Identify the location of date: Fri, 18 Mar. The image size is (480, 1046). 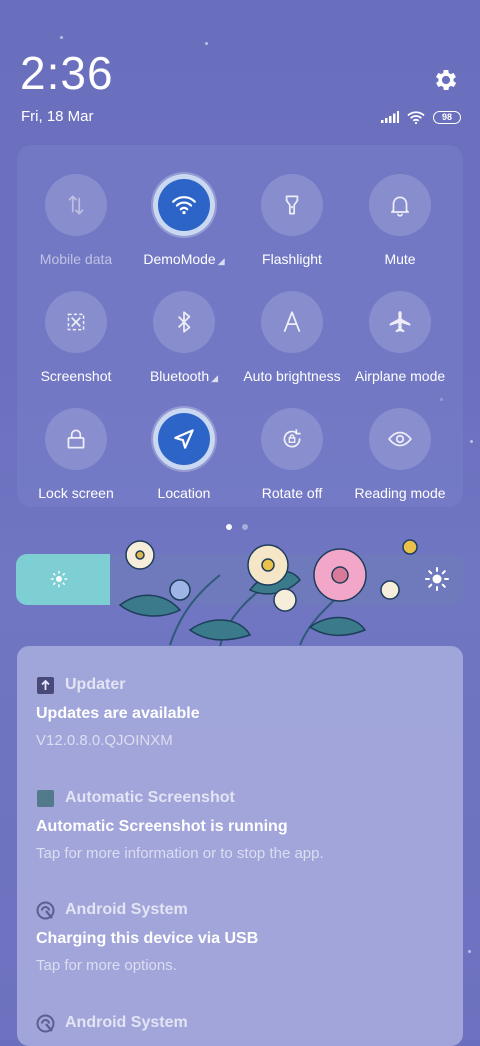
(57, 116).